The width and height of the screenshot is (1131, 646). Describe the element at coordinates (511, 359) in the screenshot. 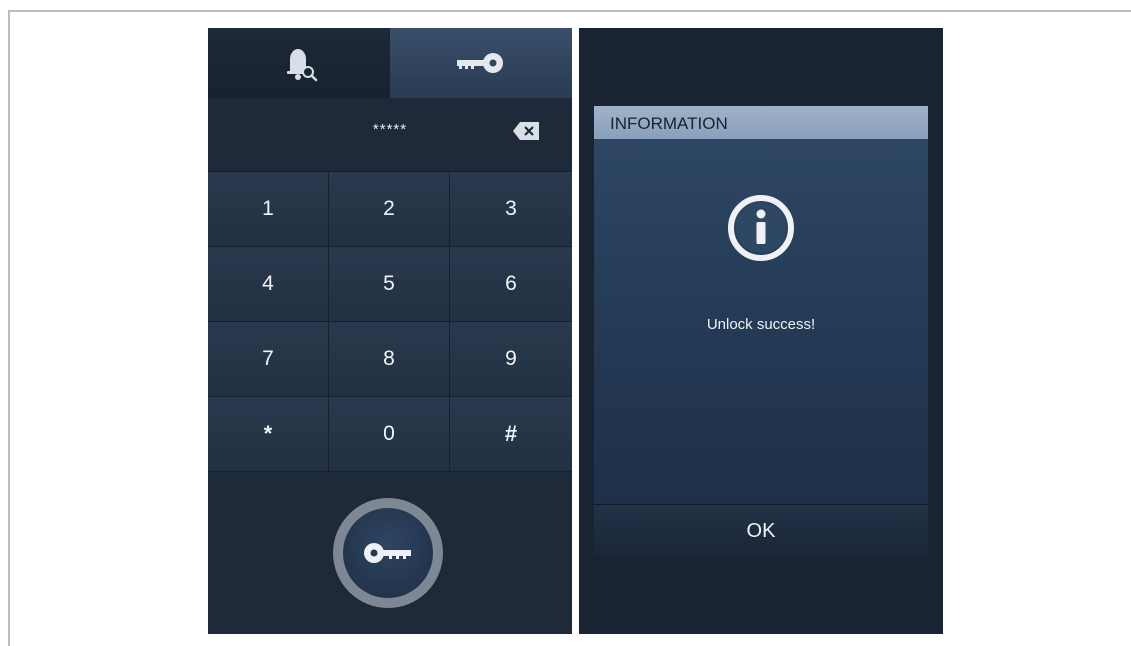

I see `key-9: 9` at that location.